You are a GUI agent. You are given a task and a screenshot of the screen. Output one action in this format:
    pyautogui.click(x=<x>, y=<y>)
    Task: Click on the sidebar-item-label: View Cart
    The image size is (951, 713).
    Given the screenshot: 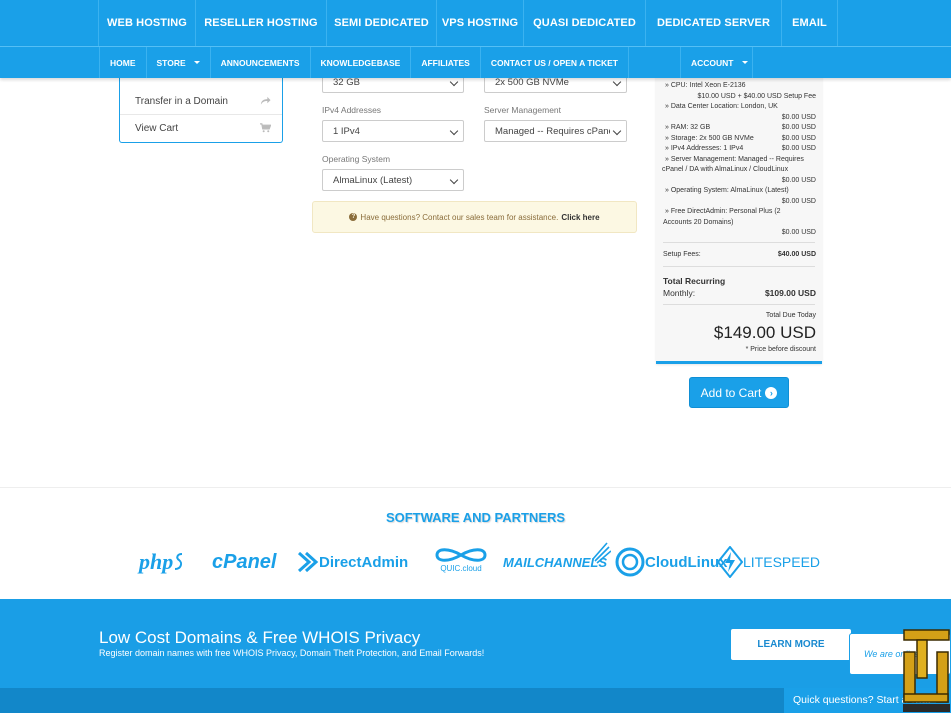 What is the action you would take?
    pyautogui.click(x=157, y=128)
    